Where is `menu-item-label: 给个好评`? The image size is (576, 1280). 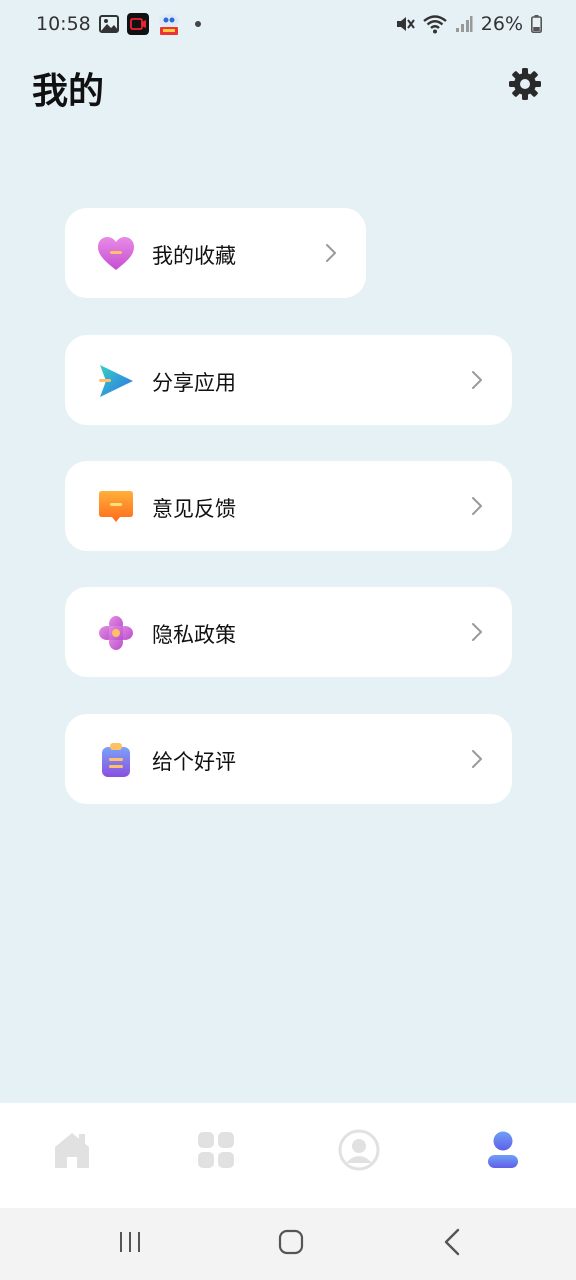
menu-item-label: 给个好评 is located at coordinates (194, 762).